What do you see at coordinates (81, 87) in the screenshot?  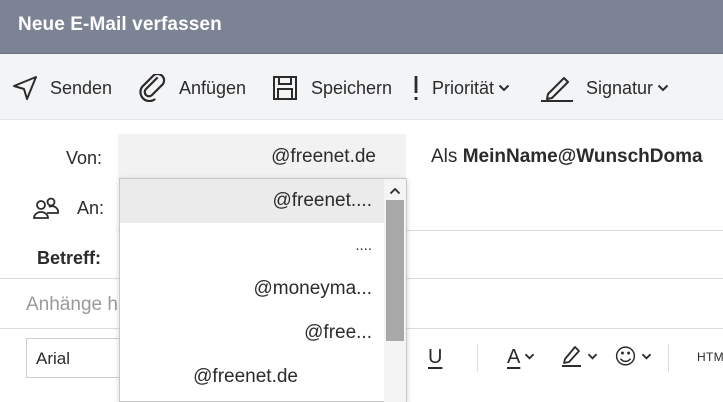 I see `send-label: Senden` at bounding box center [81, 87].